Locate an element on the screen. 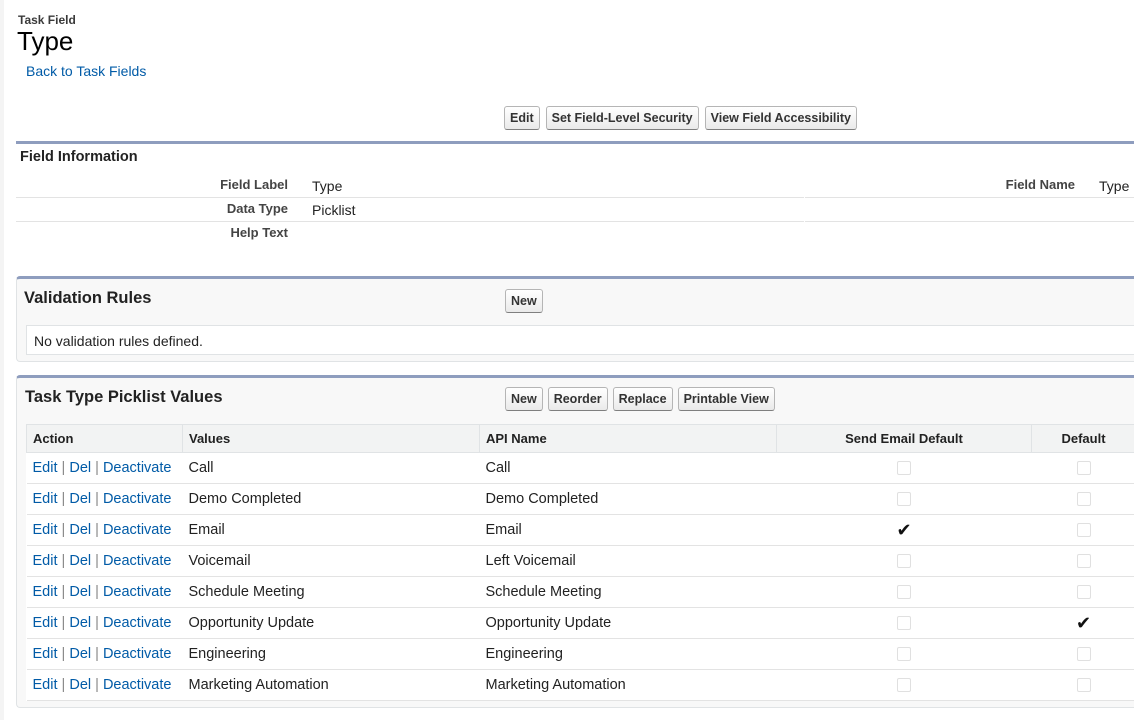  column-header-values: Values is located at coordinates (331, 438).